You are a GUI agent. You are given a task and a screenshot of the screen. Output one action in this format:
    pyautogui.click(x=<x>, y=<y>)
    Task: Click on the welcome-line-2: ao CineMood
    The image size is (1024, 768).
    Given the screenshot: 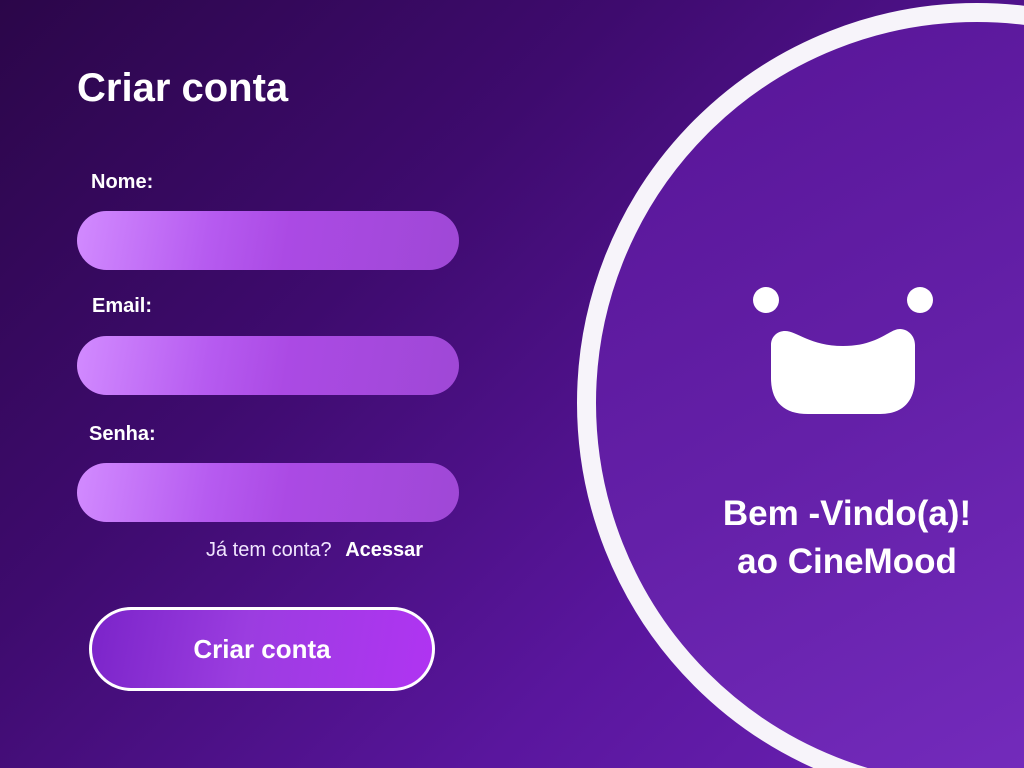 What is the action you would take?
    pyautogui.click(x=847, y=561)
    